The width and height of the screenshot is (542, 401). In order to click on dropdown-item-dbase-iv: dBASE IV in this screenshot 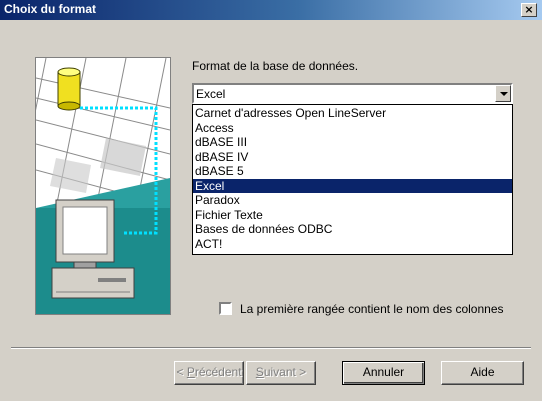, I will do `click(352, 157)`.